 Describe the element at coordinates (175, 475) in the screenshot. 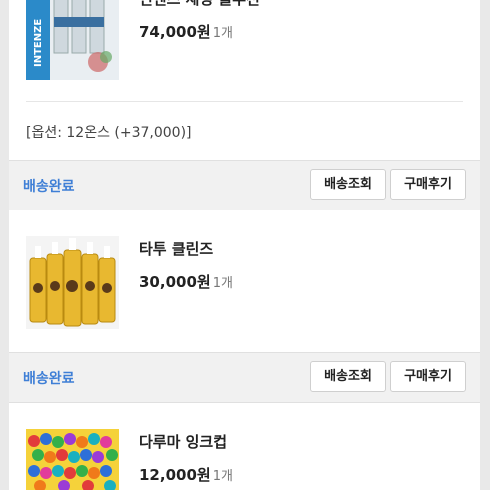

I see `price-amount: 12,000원` at that location.